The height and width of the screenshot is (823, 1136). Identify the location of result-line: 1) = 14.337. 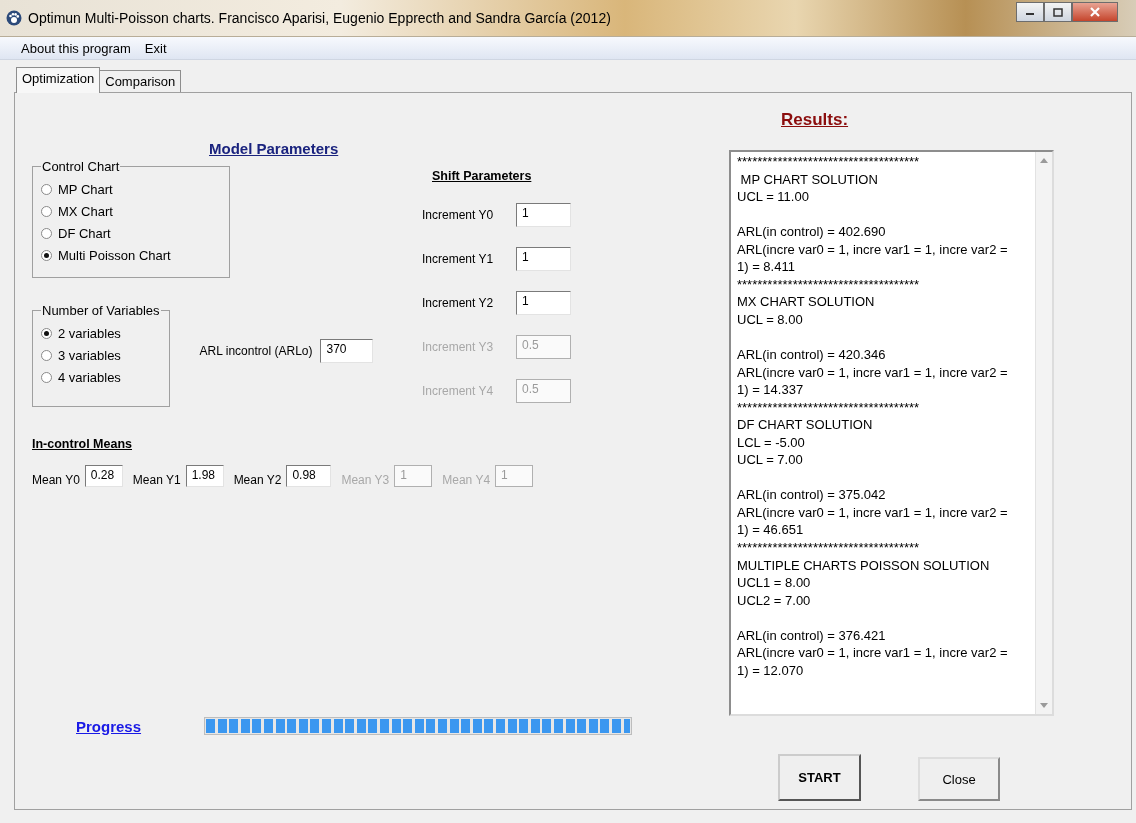
(771, 390).